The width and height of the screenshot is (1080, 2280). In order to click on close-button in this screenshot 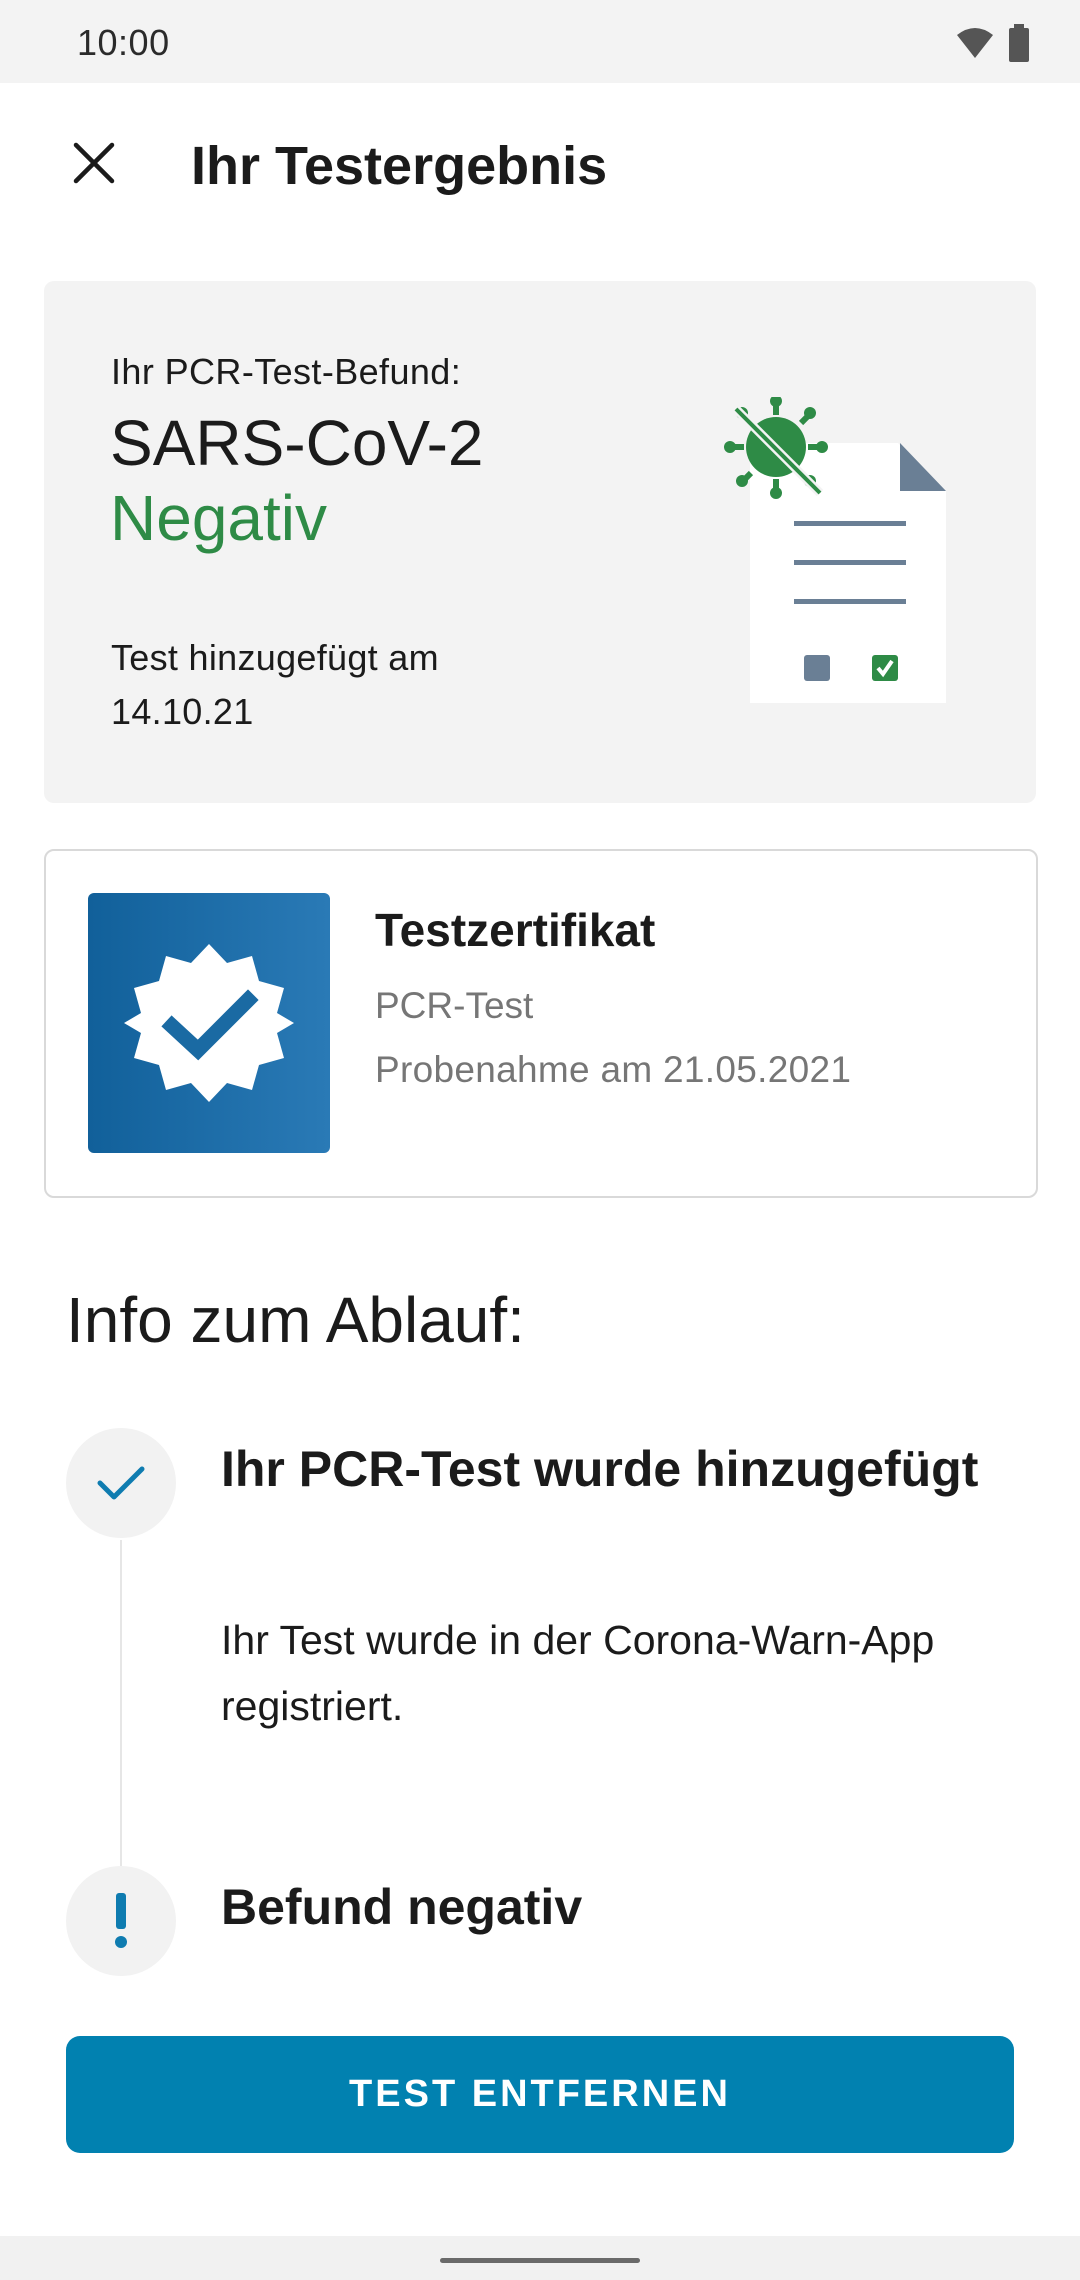, I will do `click(94, 163)`.